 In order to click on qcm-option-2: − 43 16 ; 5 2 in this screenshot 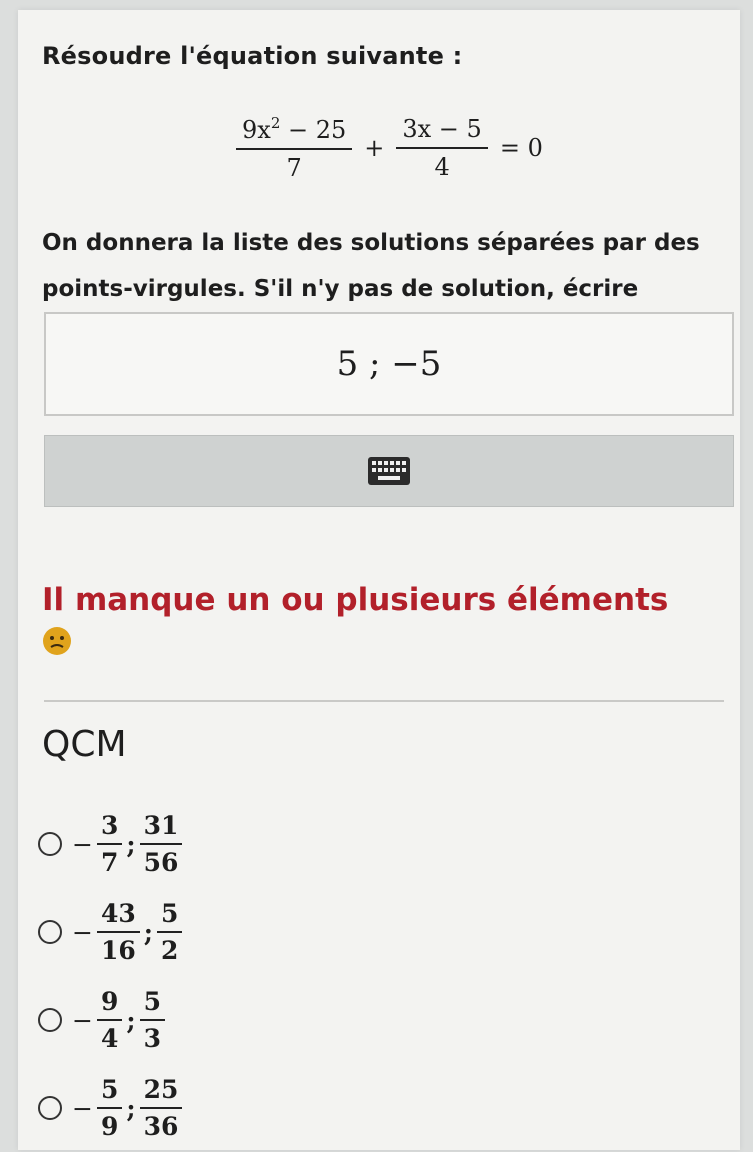, I will do `click(110, 932)`.